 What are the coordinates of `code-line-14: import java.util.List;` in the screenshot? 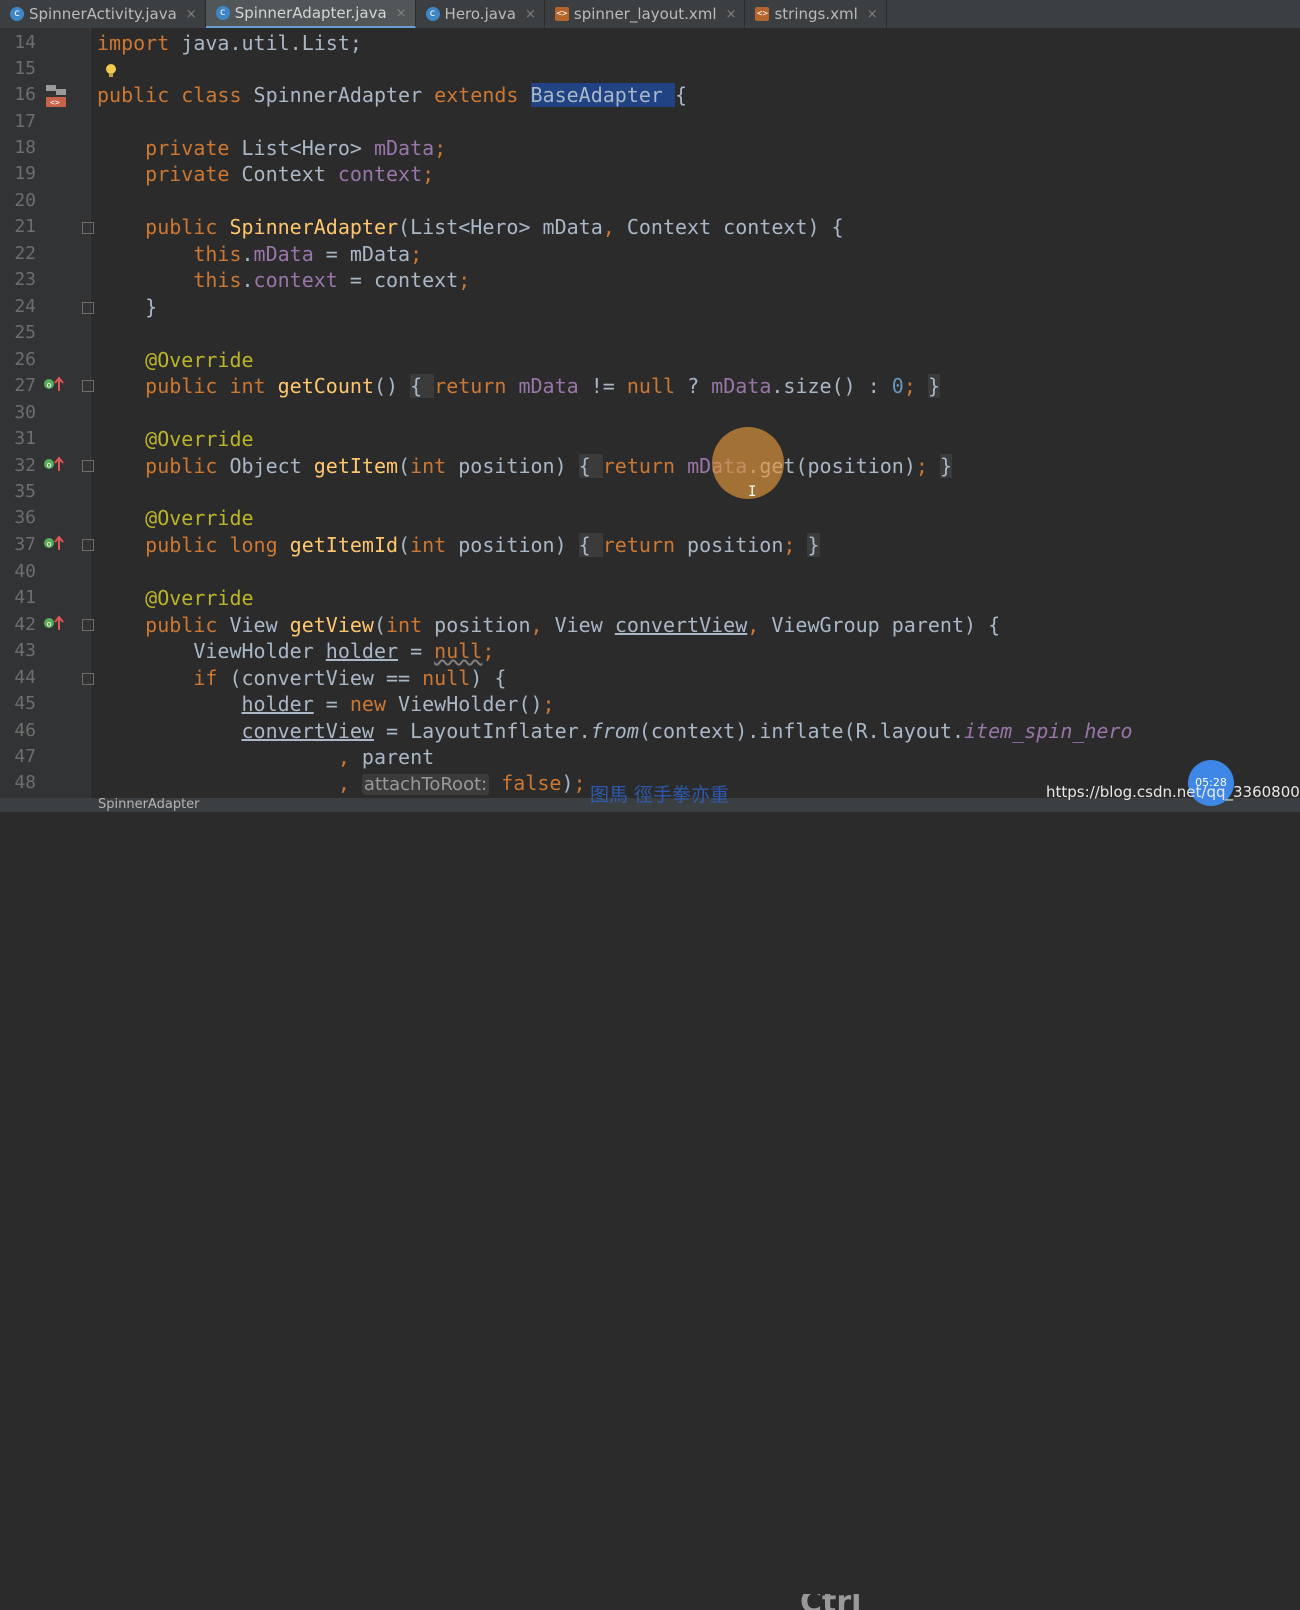 It's located at (229, 43).